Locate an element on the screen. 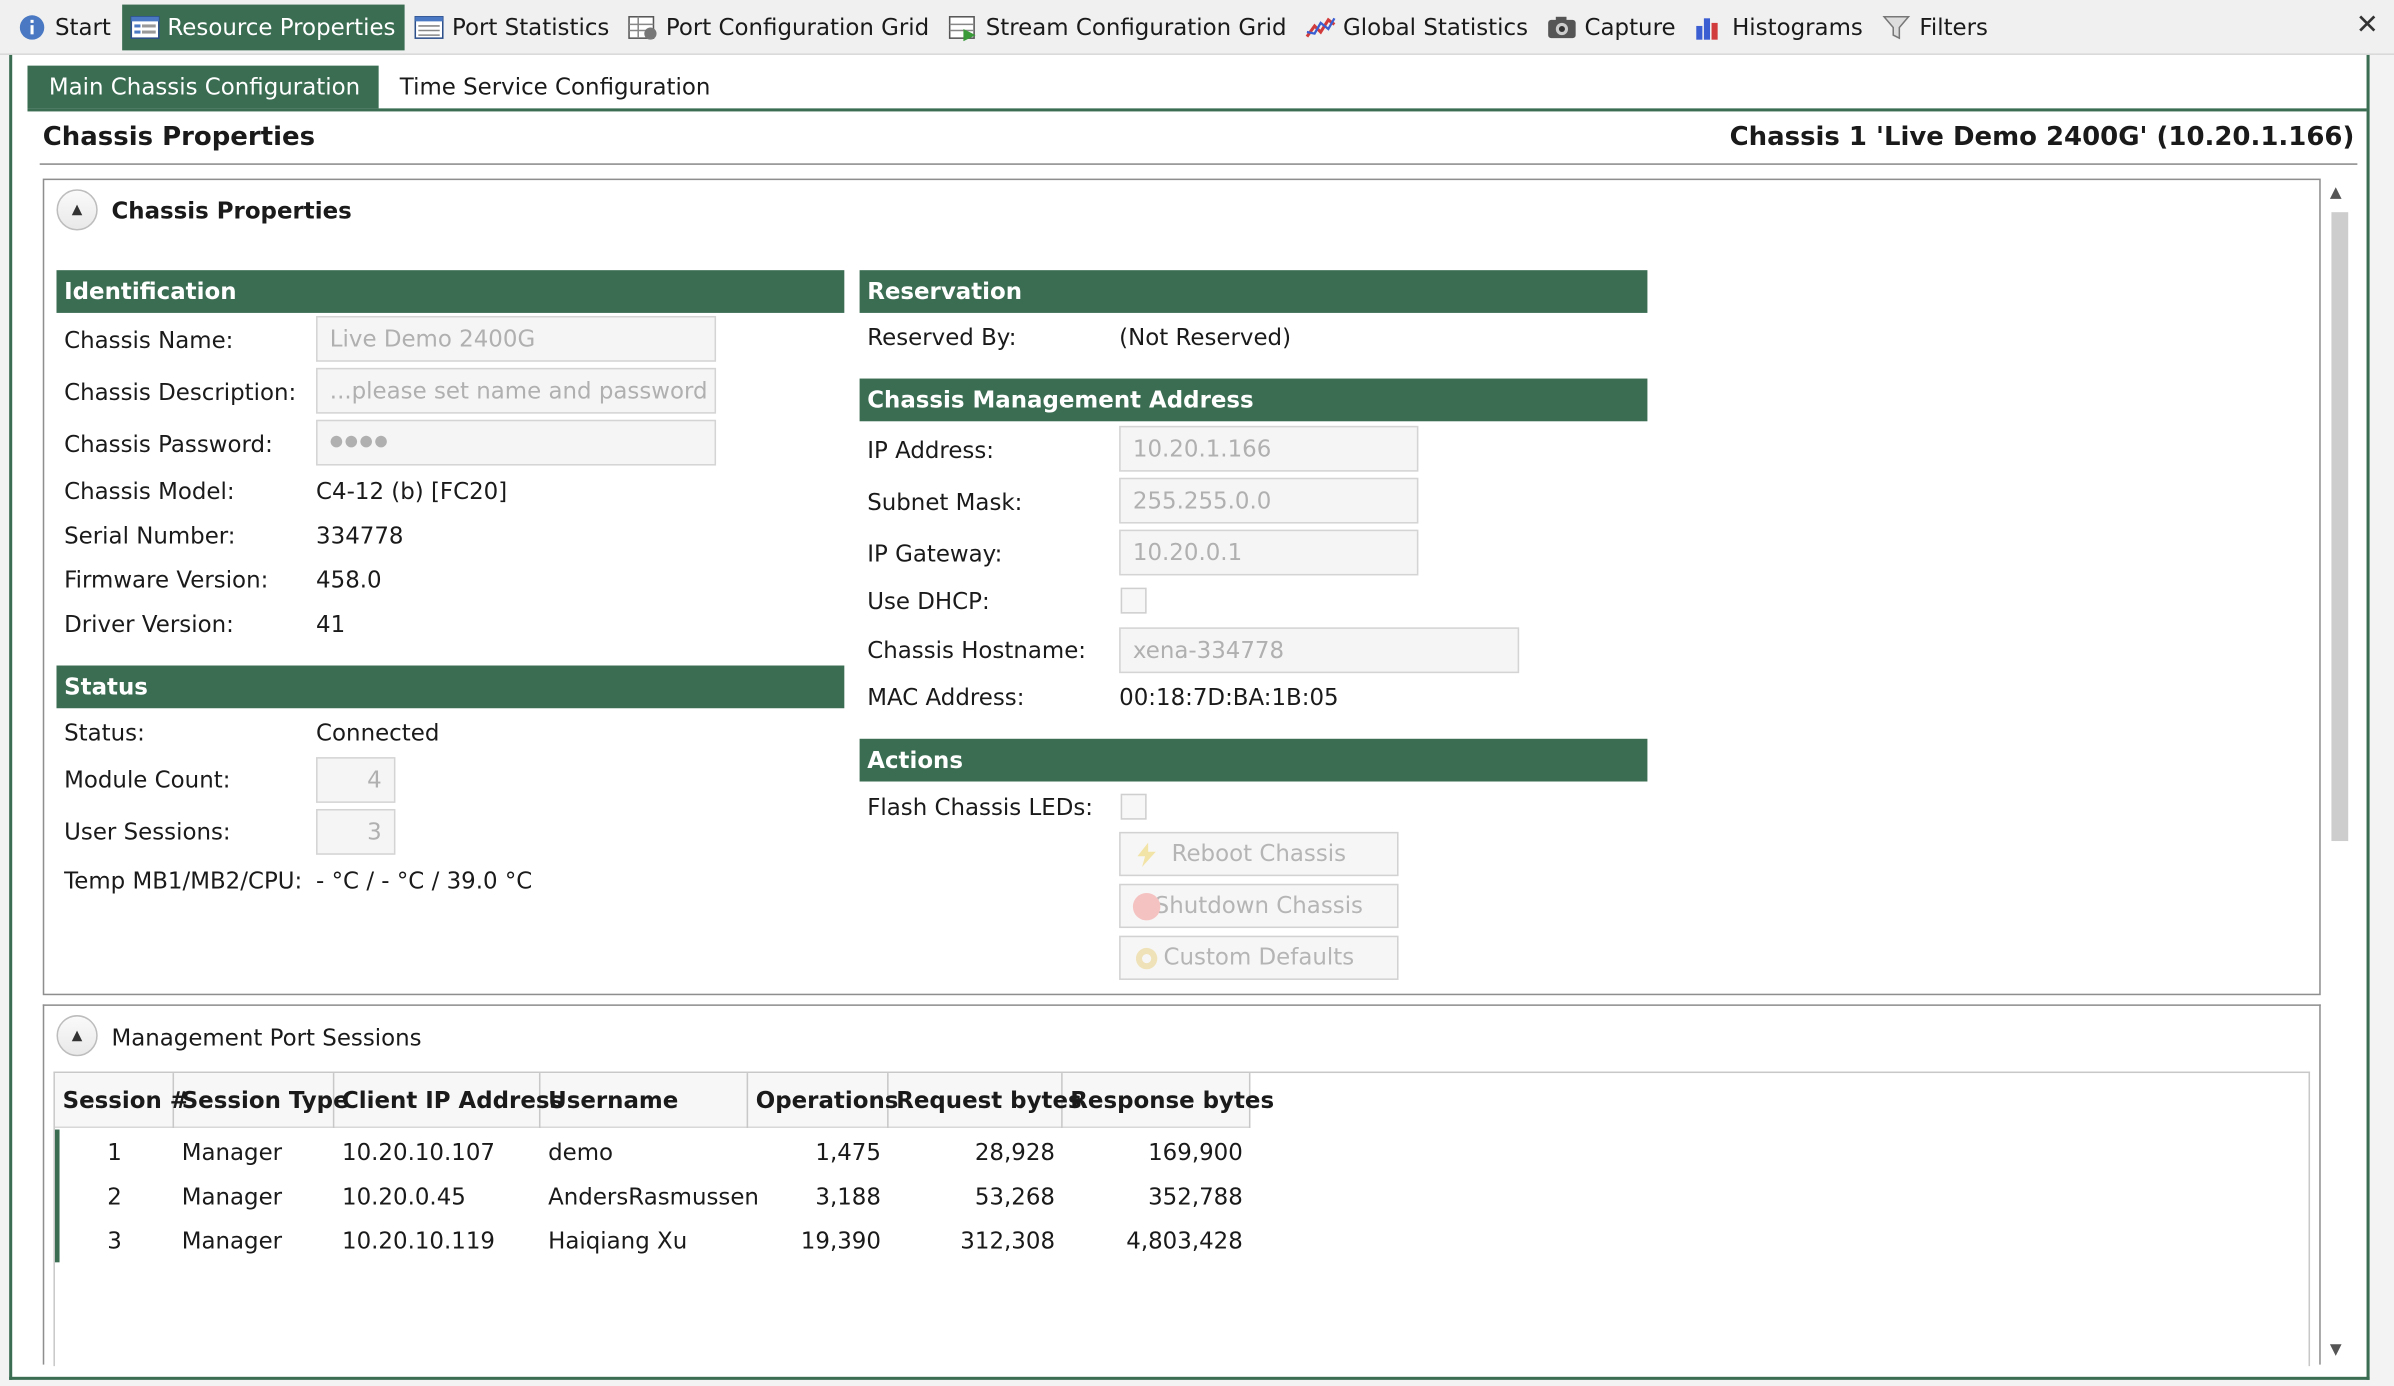 This screenshot has height=1386, width=2394. column-header-client-ip: Client IP Address is located at coordinates (448, 1101).